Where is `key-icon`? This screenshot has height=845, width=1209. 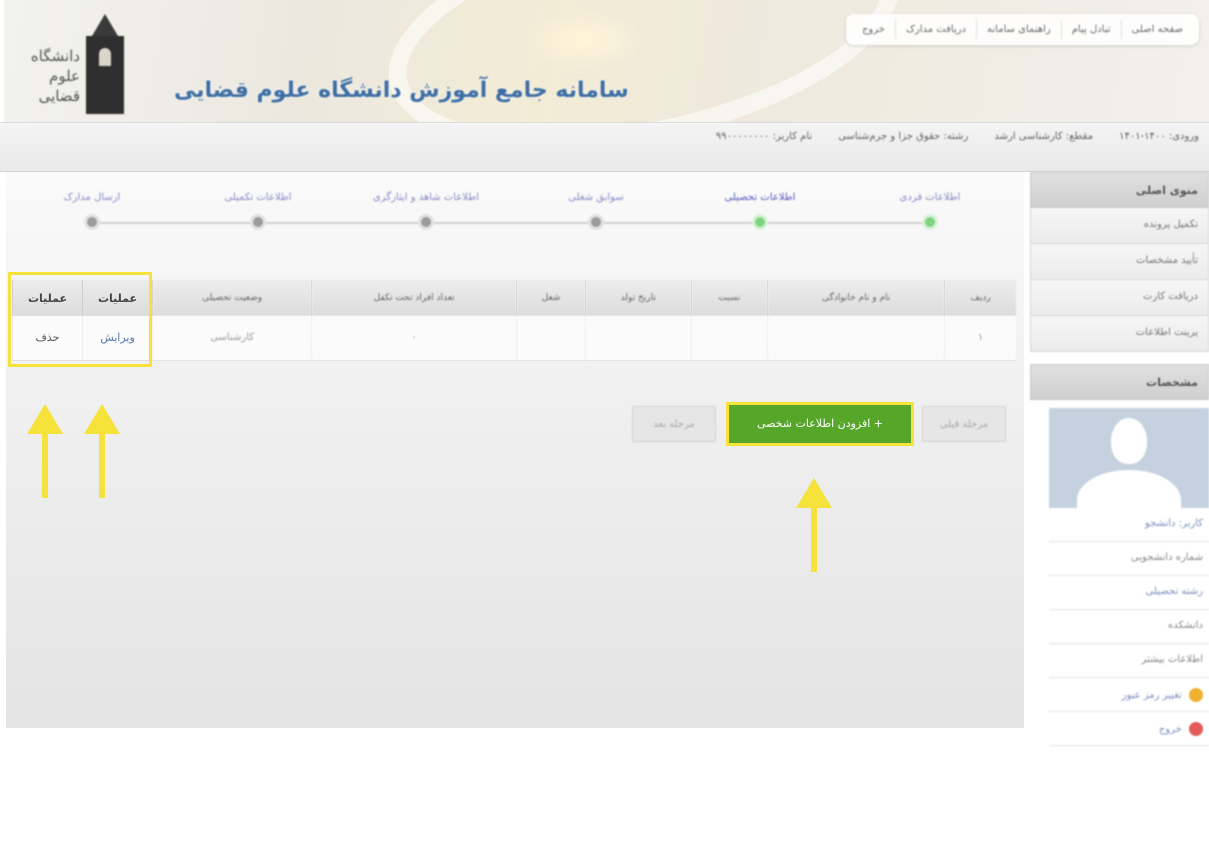
key-icon is located at coordinates (1196, 695).